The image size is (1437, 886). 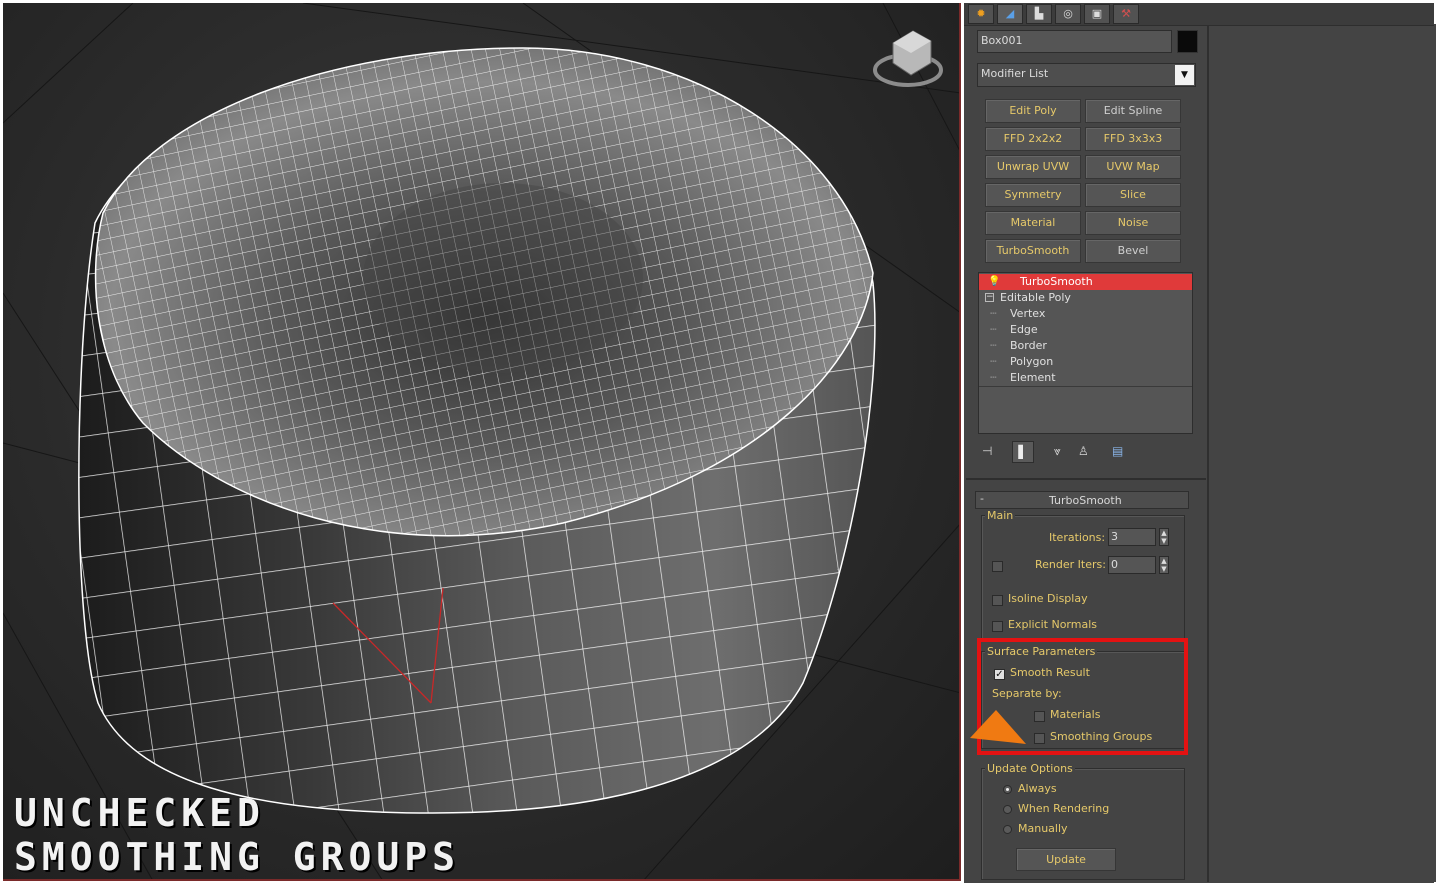 I want to click on stack-item-turbosmooth: 💡 TurboSmooth, so click(x=1085, y=282).